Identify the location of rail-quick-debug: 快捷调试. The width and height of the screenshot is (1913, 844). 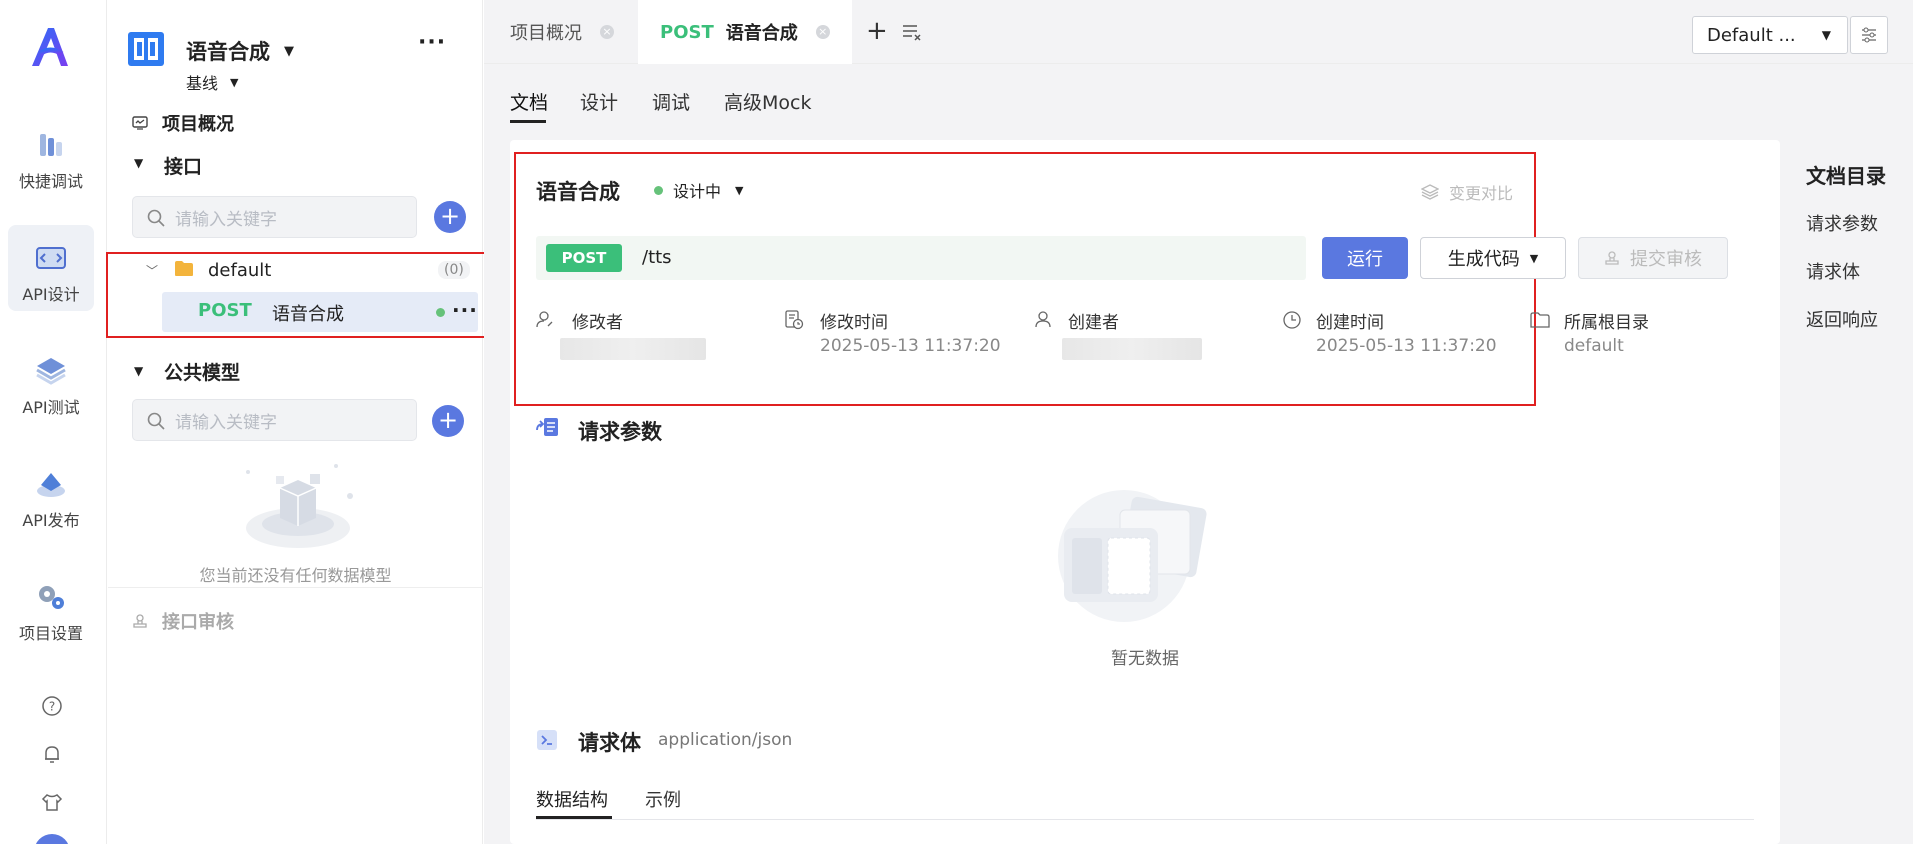
(51, 155).